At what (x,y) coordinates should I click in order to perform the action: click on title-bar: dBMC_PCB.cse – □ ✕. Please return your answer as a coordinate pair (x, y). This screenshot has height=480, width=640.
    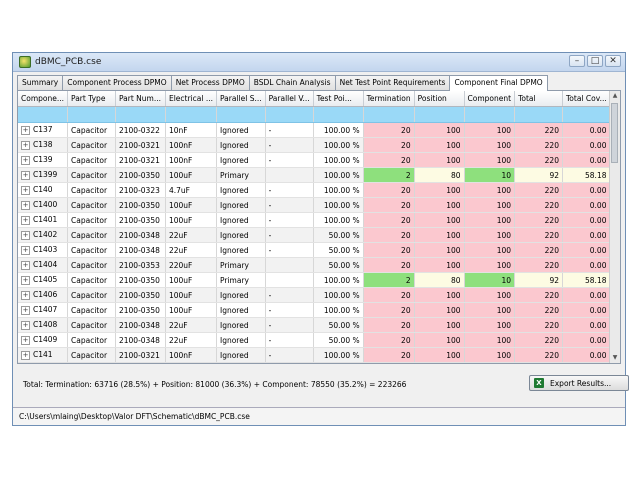
    Looking at the image, I should click on (319, 62).